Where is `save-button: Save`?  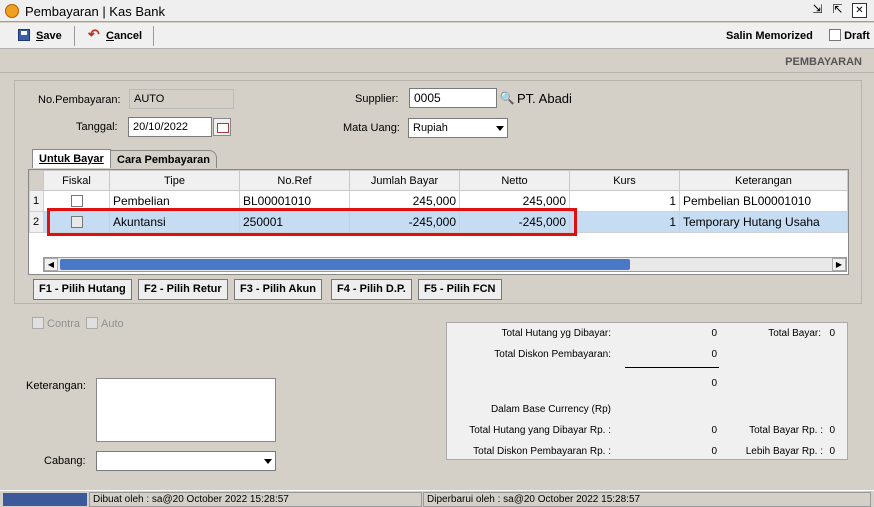
save-button: Save is located at coordinates (40, 36).